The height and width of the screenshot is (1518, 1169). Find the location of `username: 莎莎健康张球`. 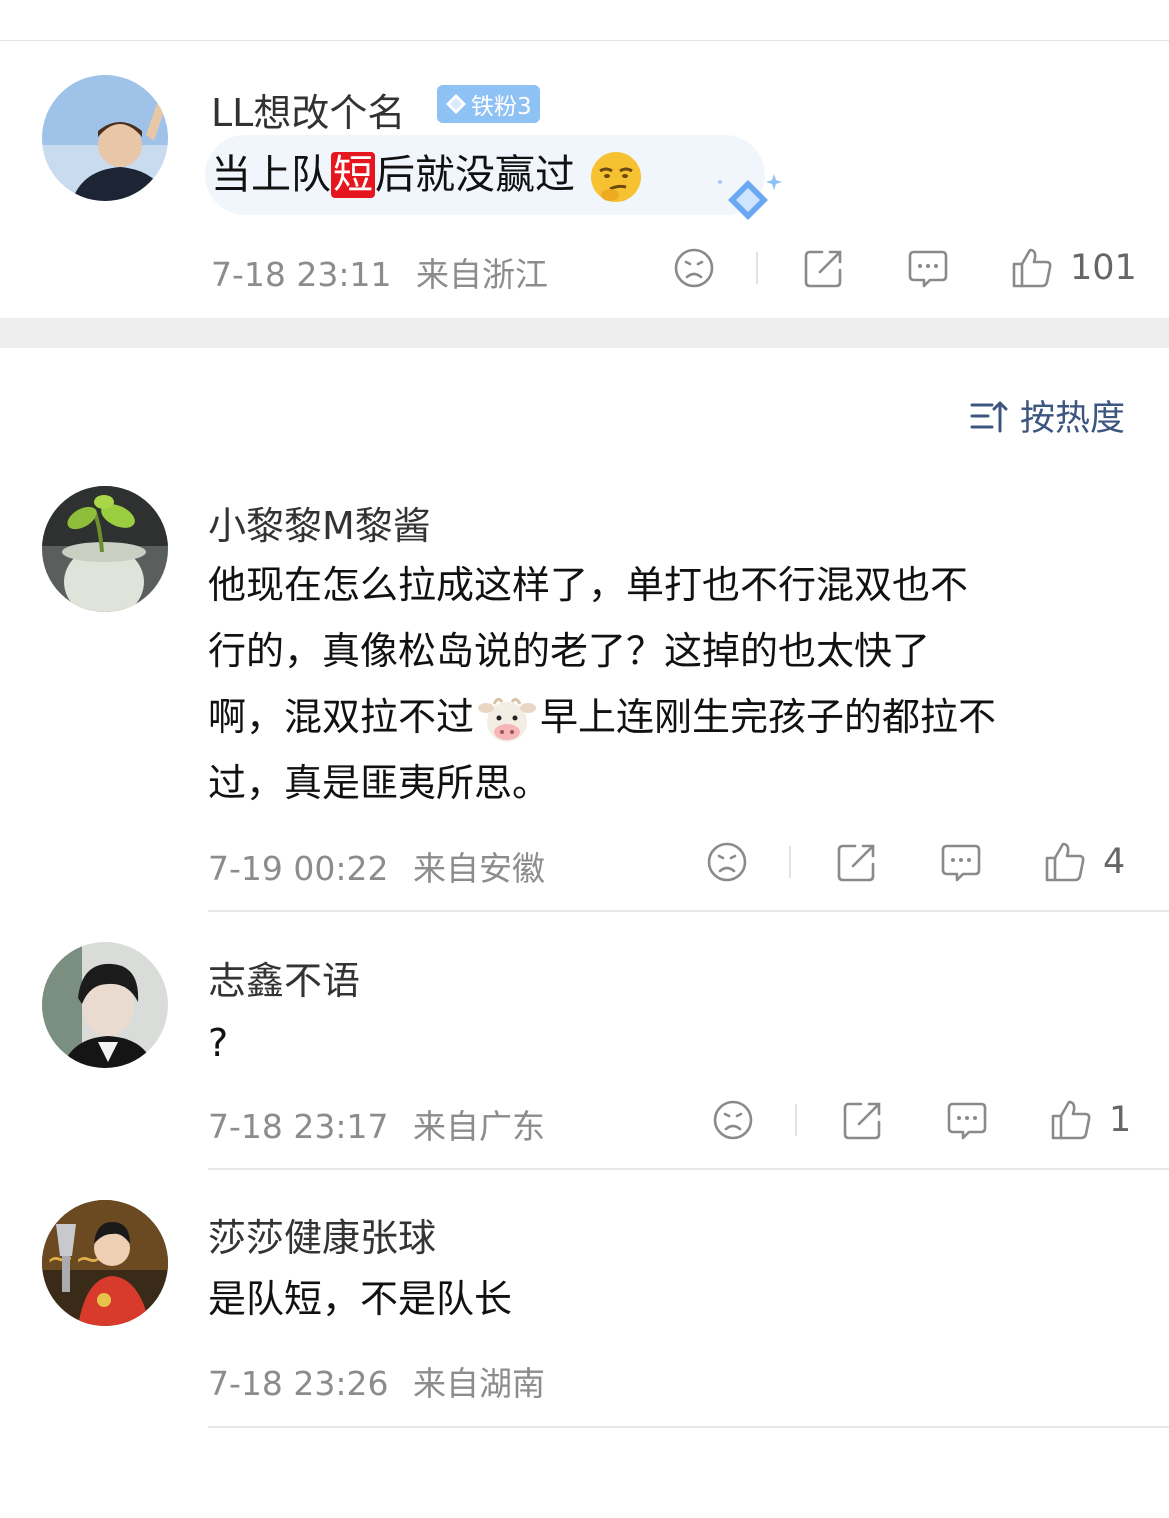

username: 莎莎健康张球 is located at coordinates (322, 1234).